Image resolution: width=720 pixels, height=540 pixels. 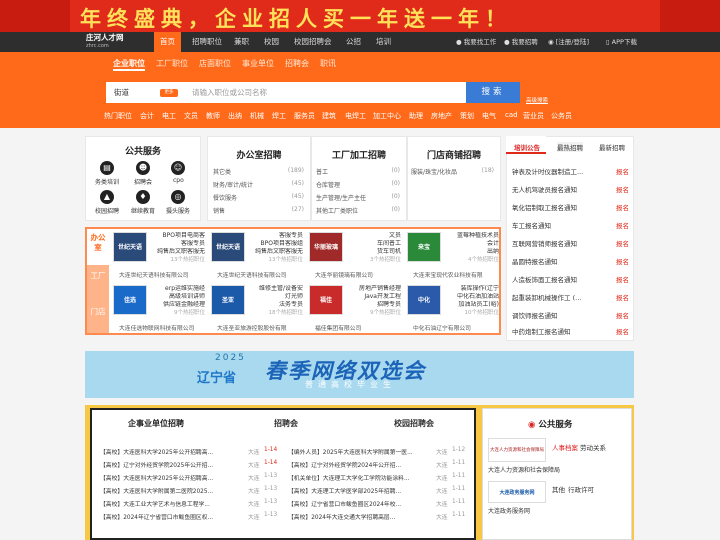 What do you see at coordinates (328, 184) in the screenshot?
I see `factory-category: 仓库管理` at bounding box center [328, 184].